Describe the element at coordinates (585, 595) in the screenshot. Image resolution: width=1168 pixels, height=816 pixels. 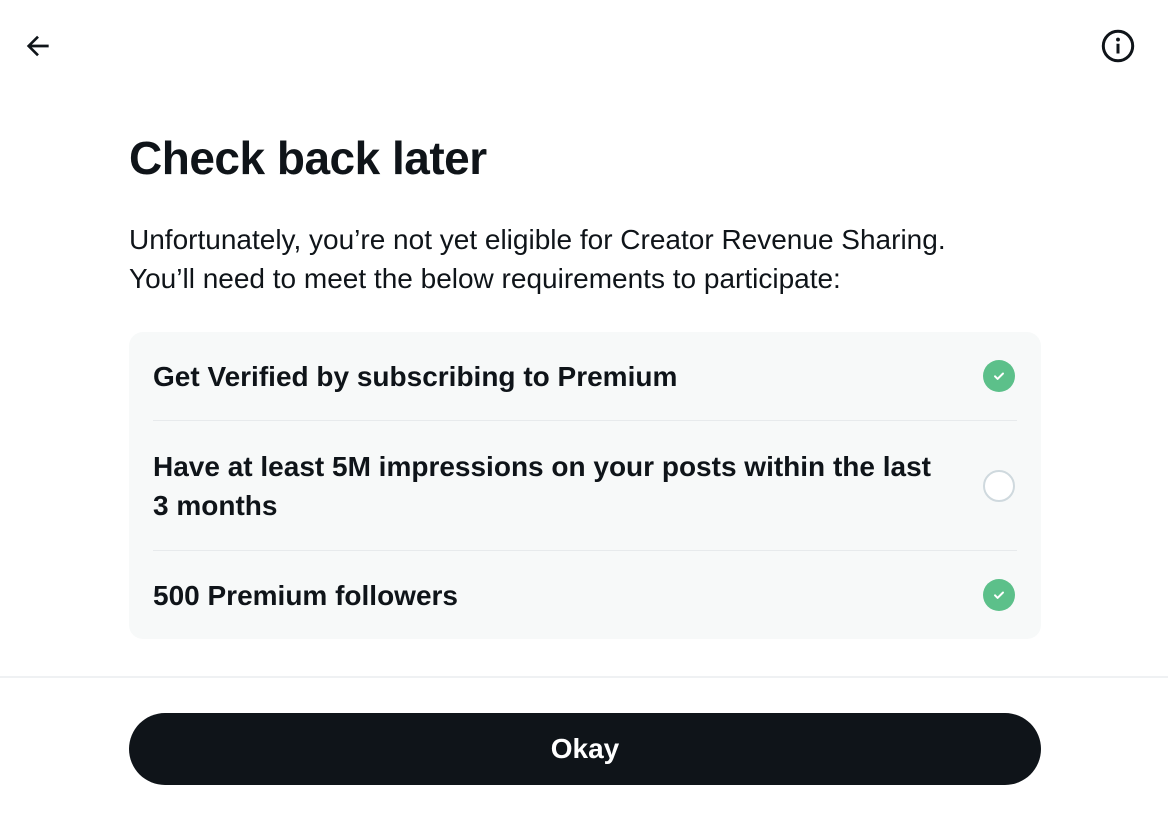
I see `requirement-item-followers: 500 Premium followers` at that location.